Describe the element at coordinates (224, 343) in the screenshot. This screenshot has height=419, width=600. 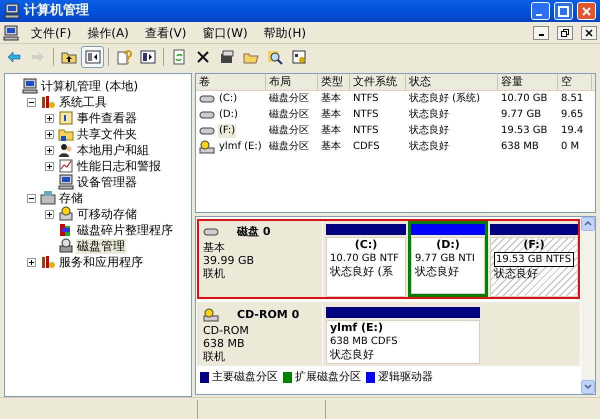
I see `disk-size: 638 MB` at that location.